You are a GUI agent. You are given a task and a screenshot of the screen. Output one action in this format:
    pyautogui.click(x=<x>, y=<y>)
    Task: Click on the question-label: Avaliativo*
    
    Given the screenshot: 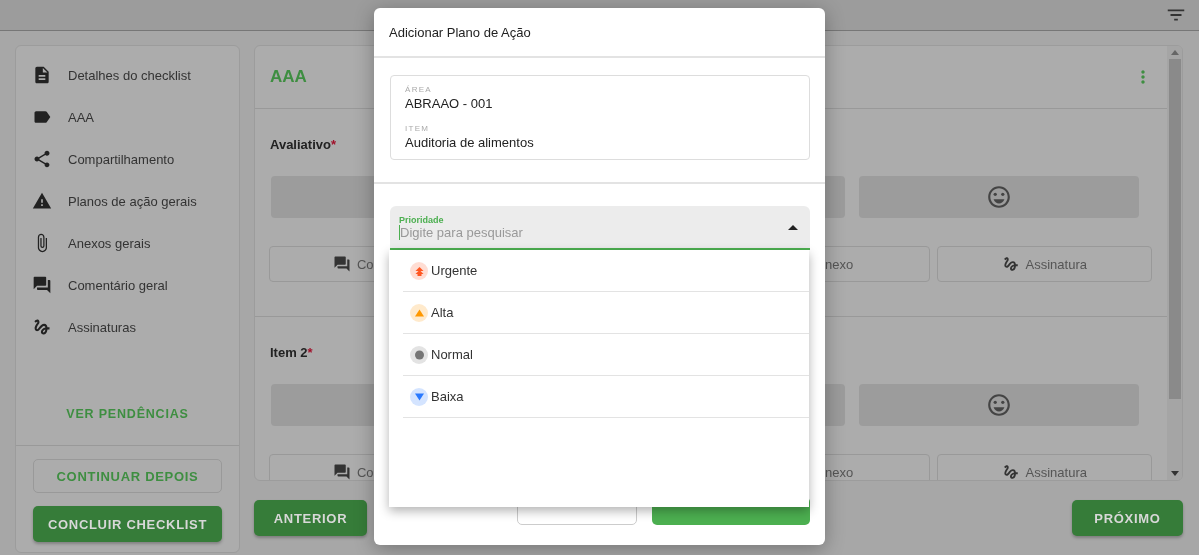 What is the action you would take?
    pyautogui.click(x=303, y=144)
    